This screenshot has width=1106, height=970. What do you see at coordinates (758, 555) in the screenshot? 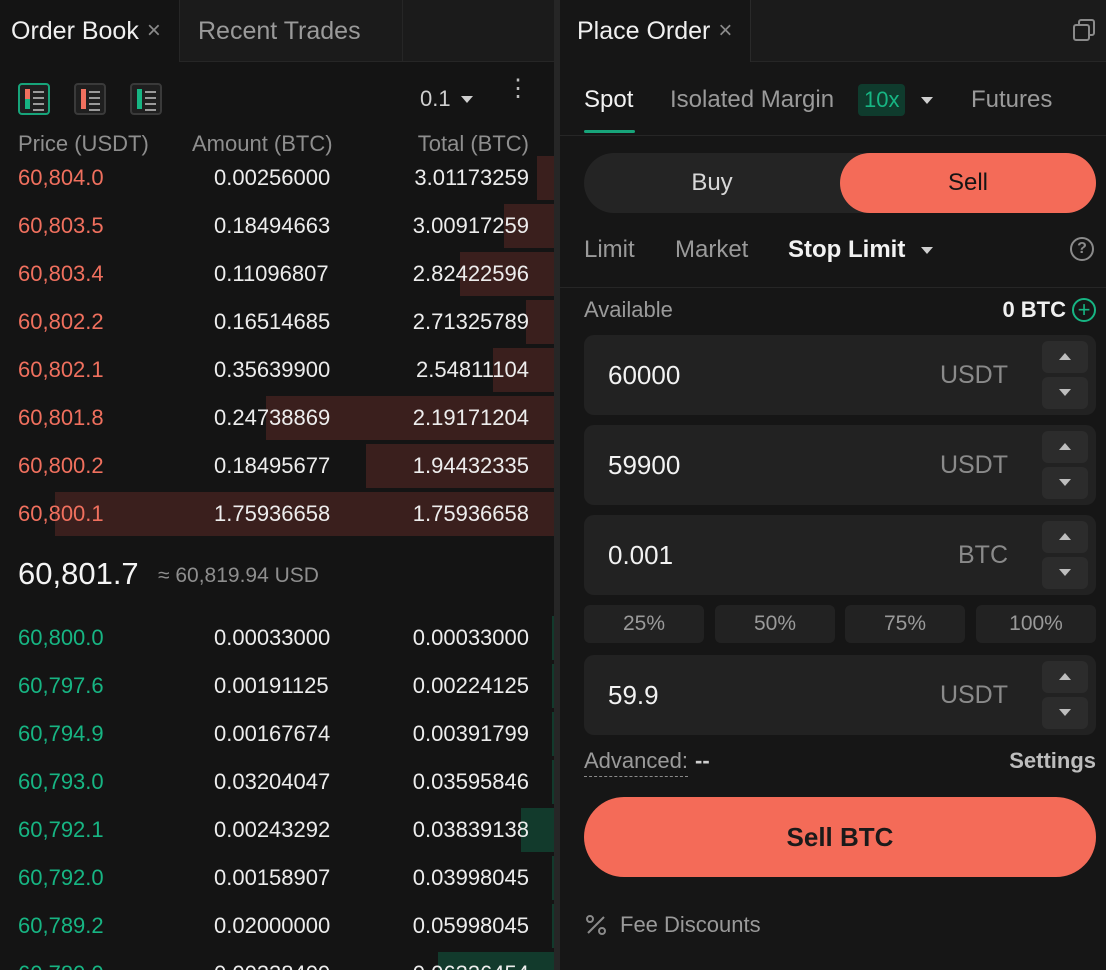
I see `amount-input` at bounding box center [758, 555].